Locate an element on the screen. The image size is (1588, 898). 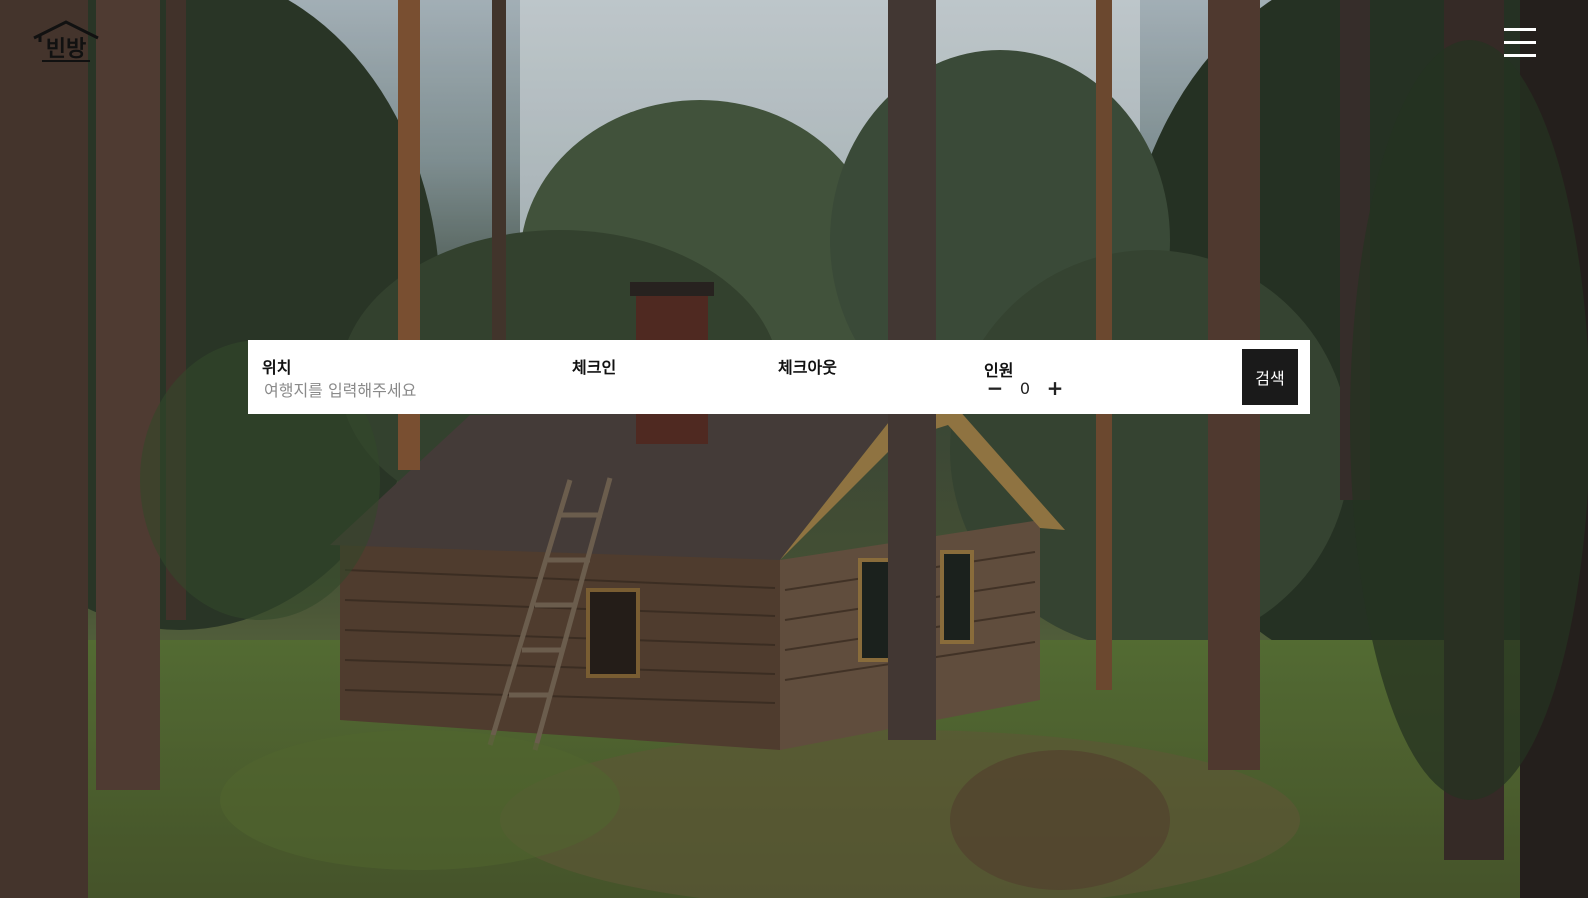
increment-guests-button: + is located at coordinates (1055, 388).